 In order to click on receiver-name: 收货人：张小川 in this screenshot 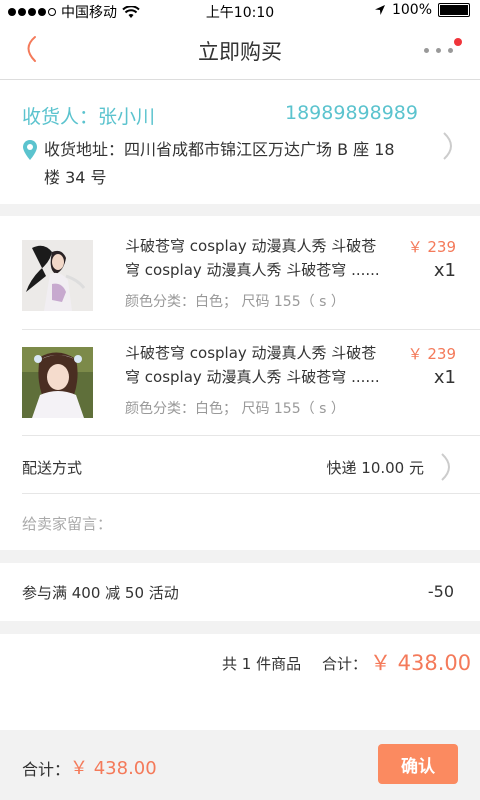, I will do `click(89, 117)`.